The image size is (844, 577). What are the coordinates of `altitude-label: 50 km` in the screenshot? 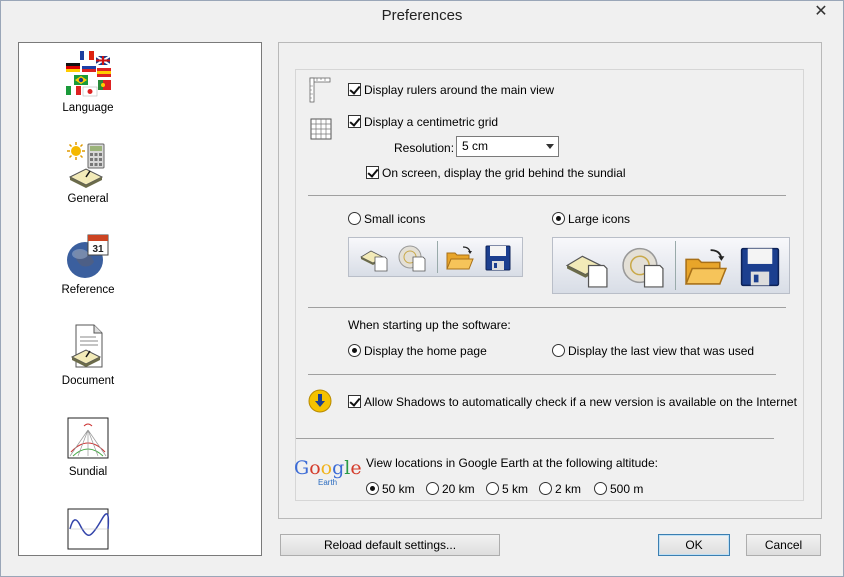 It's located at (398, 489).